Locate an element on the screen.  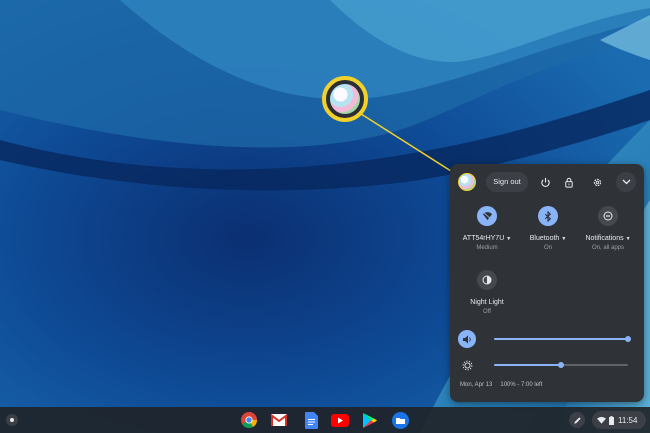
quick-settings-header: Sign out is located at coordinates (547, 181).